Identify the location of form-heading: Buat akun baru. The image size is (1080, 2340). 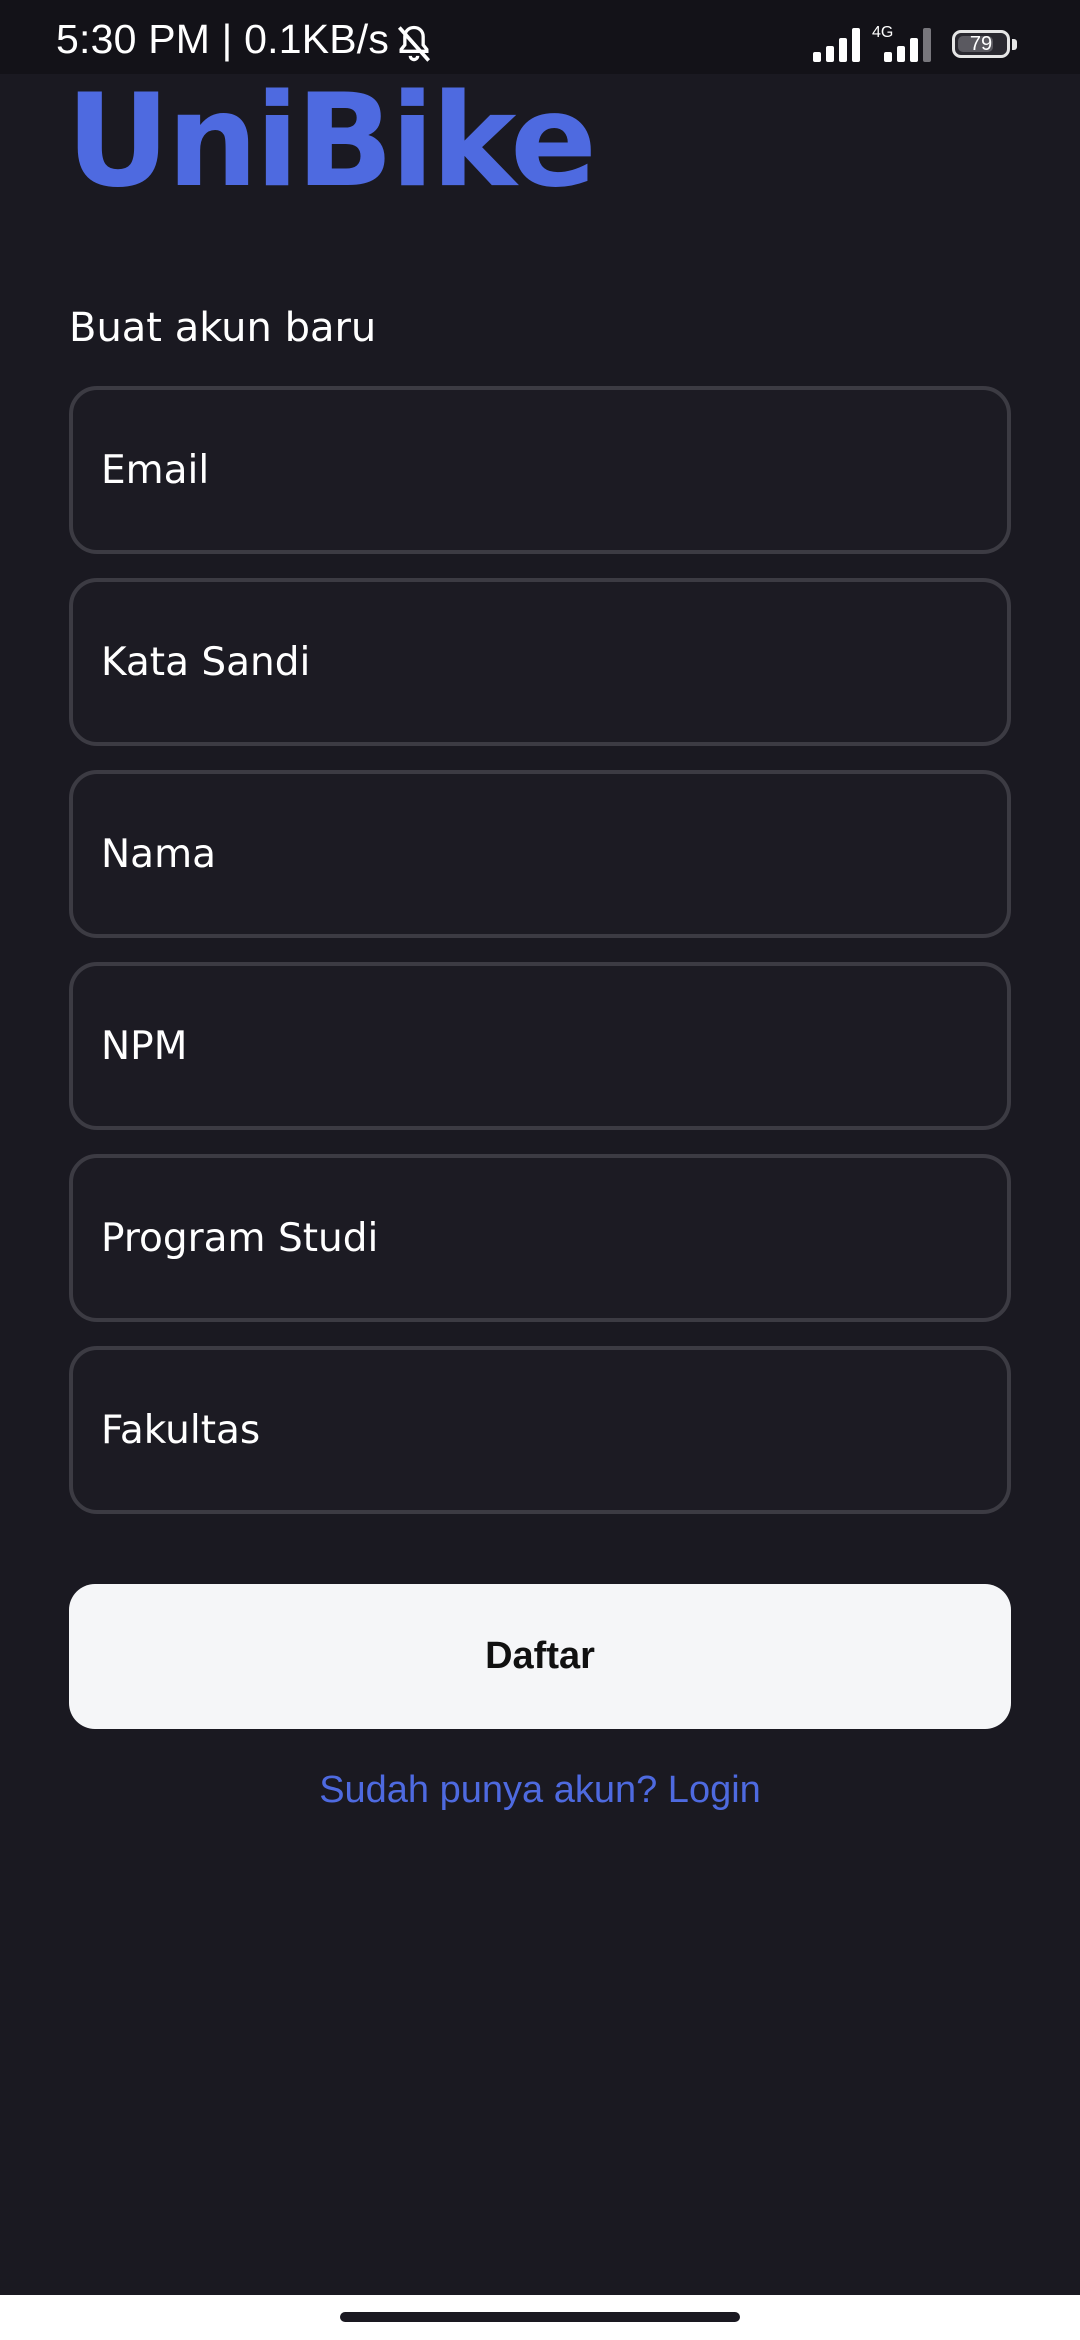
(223, 328).